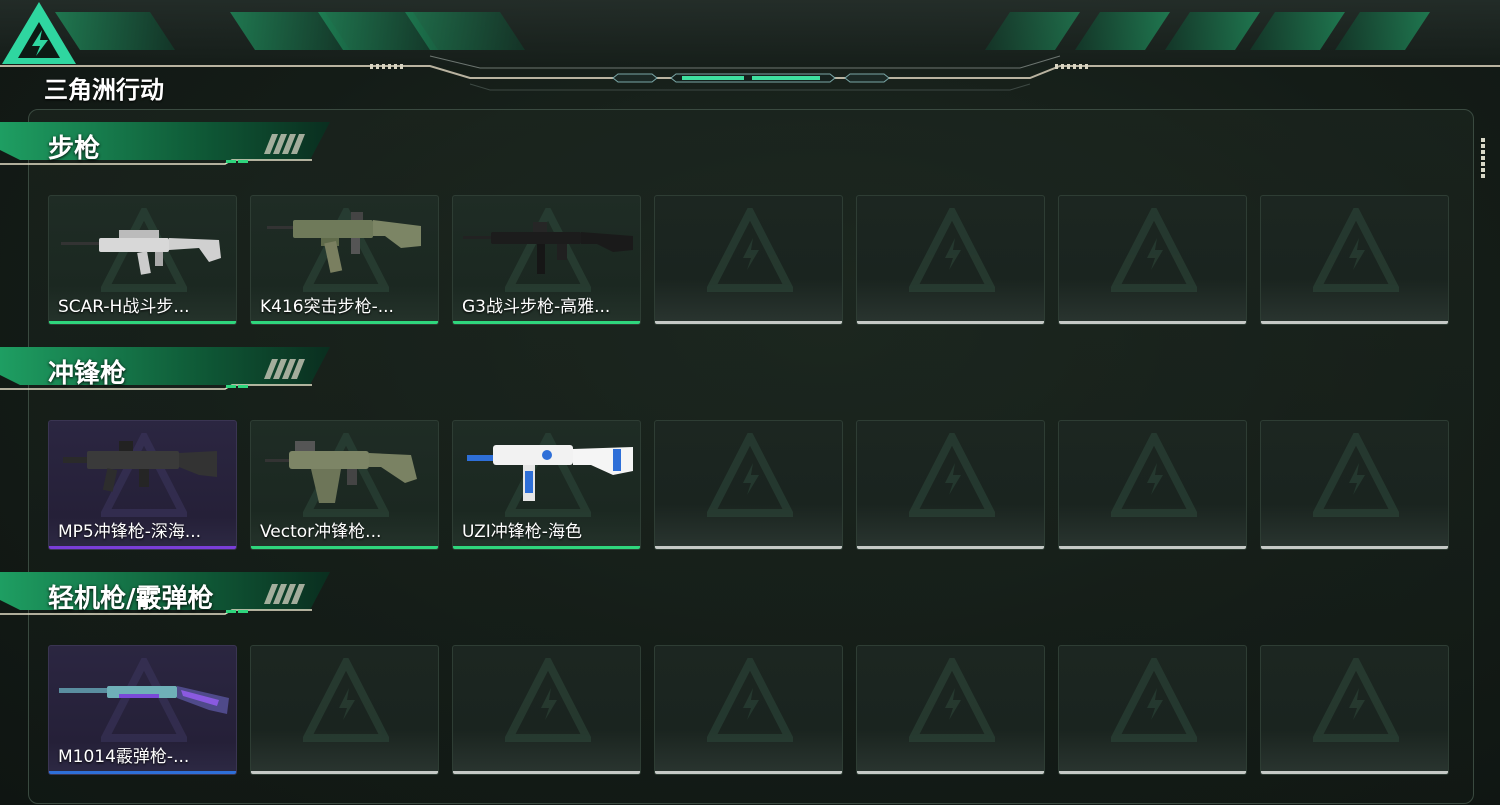 The width and height of the screenshot is (1500, 805). I want to click on category-header-rifle: 步枪, so click(170, 147).